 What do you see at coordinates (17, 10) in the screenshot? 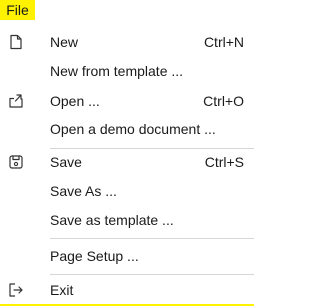
I see `file-menu-tab: File` at bounding box center [17, 10].